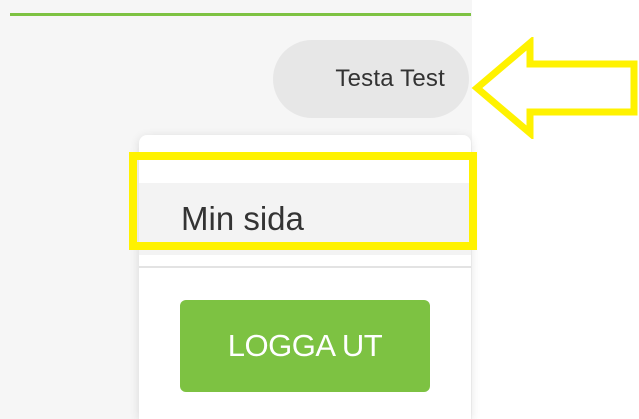 The width and height of the screenshot is (639, 419). Describe the element at coordinates (305, 219) in the screenshot. I see `menu-item-my-page: Min sida` at that location.